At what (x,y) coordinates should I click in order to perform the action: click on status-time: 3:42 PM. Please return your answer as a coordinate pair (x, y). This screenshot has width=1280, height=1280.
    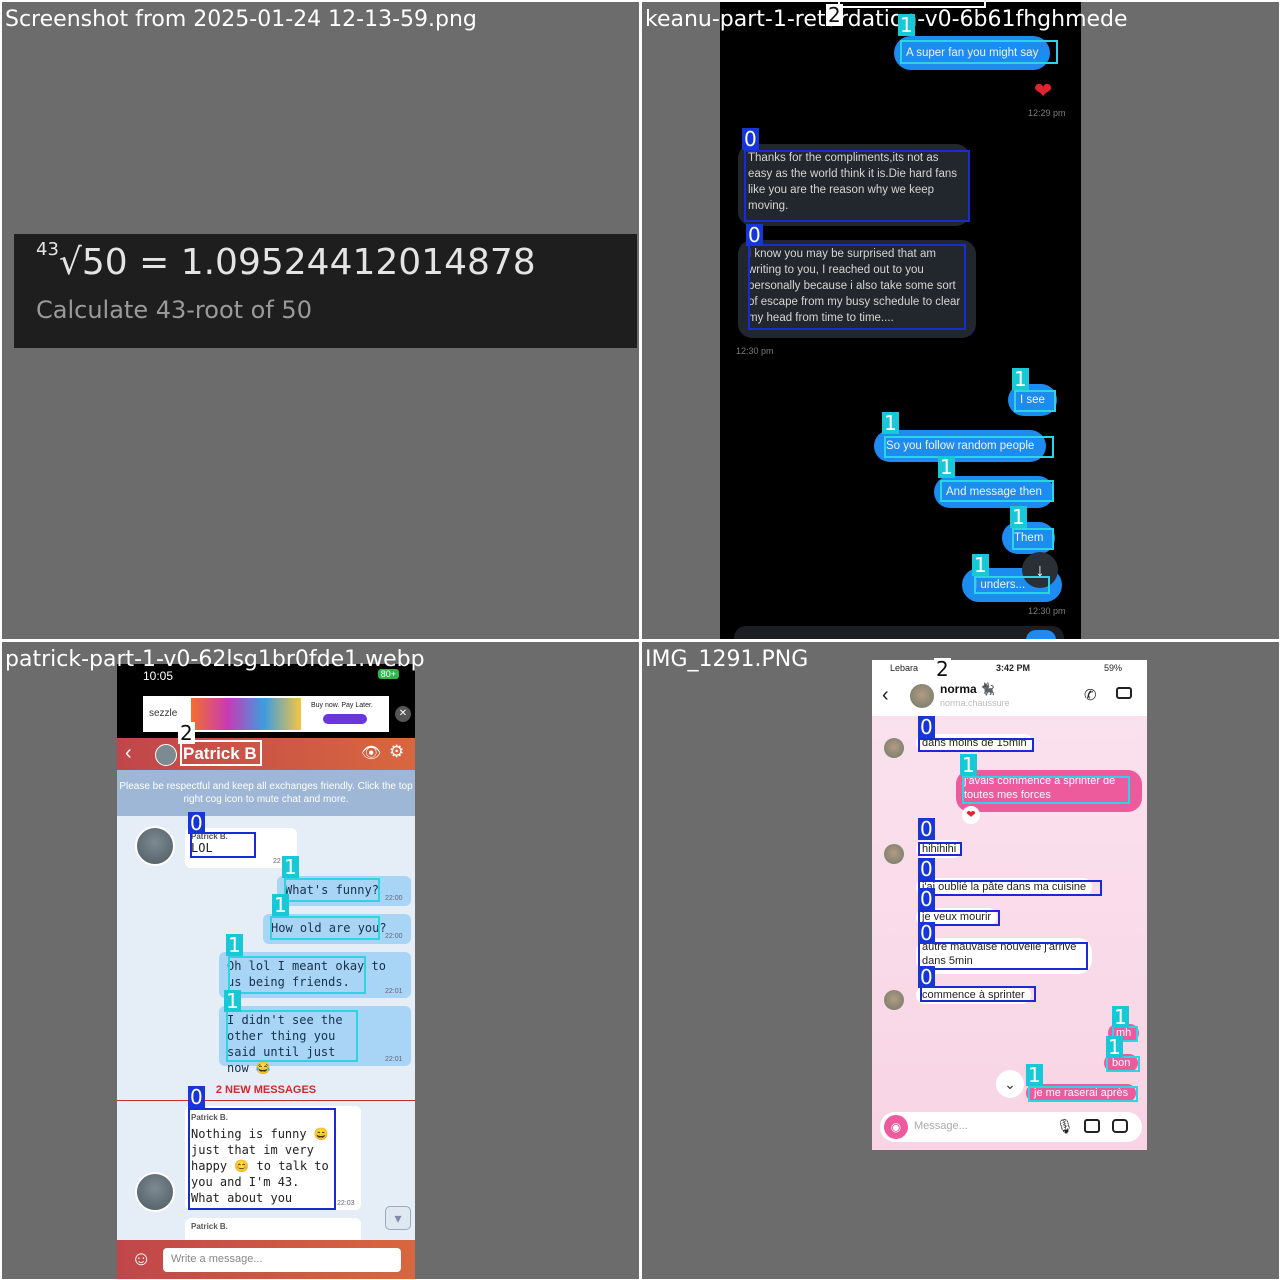
    Looking at the image, I should click on (1013, 668).